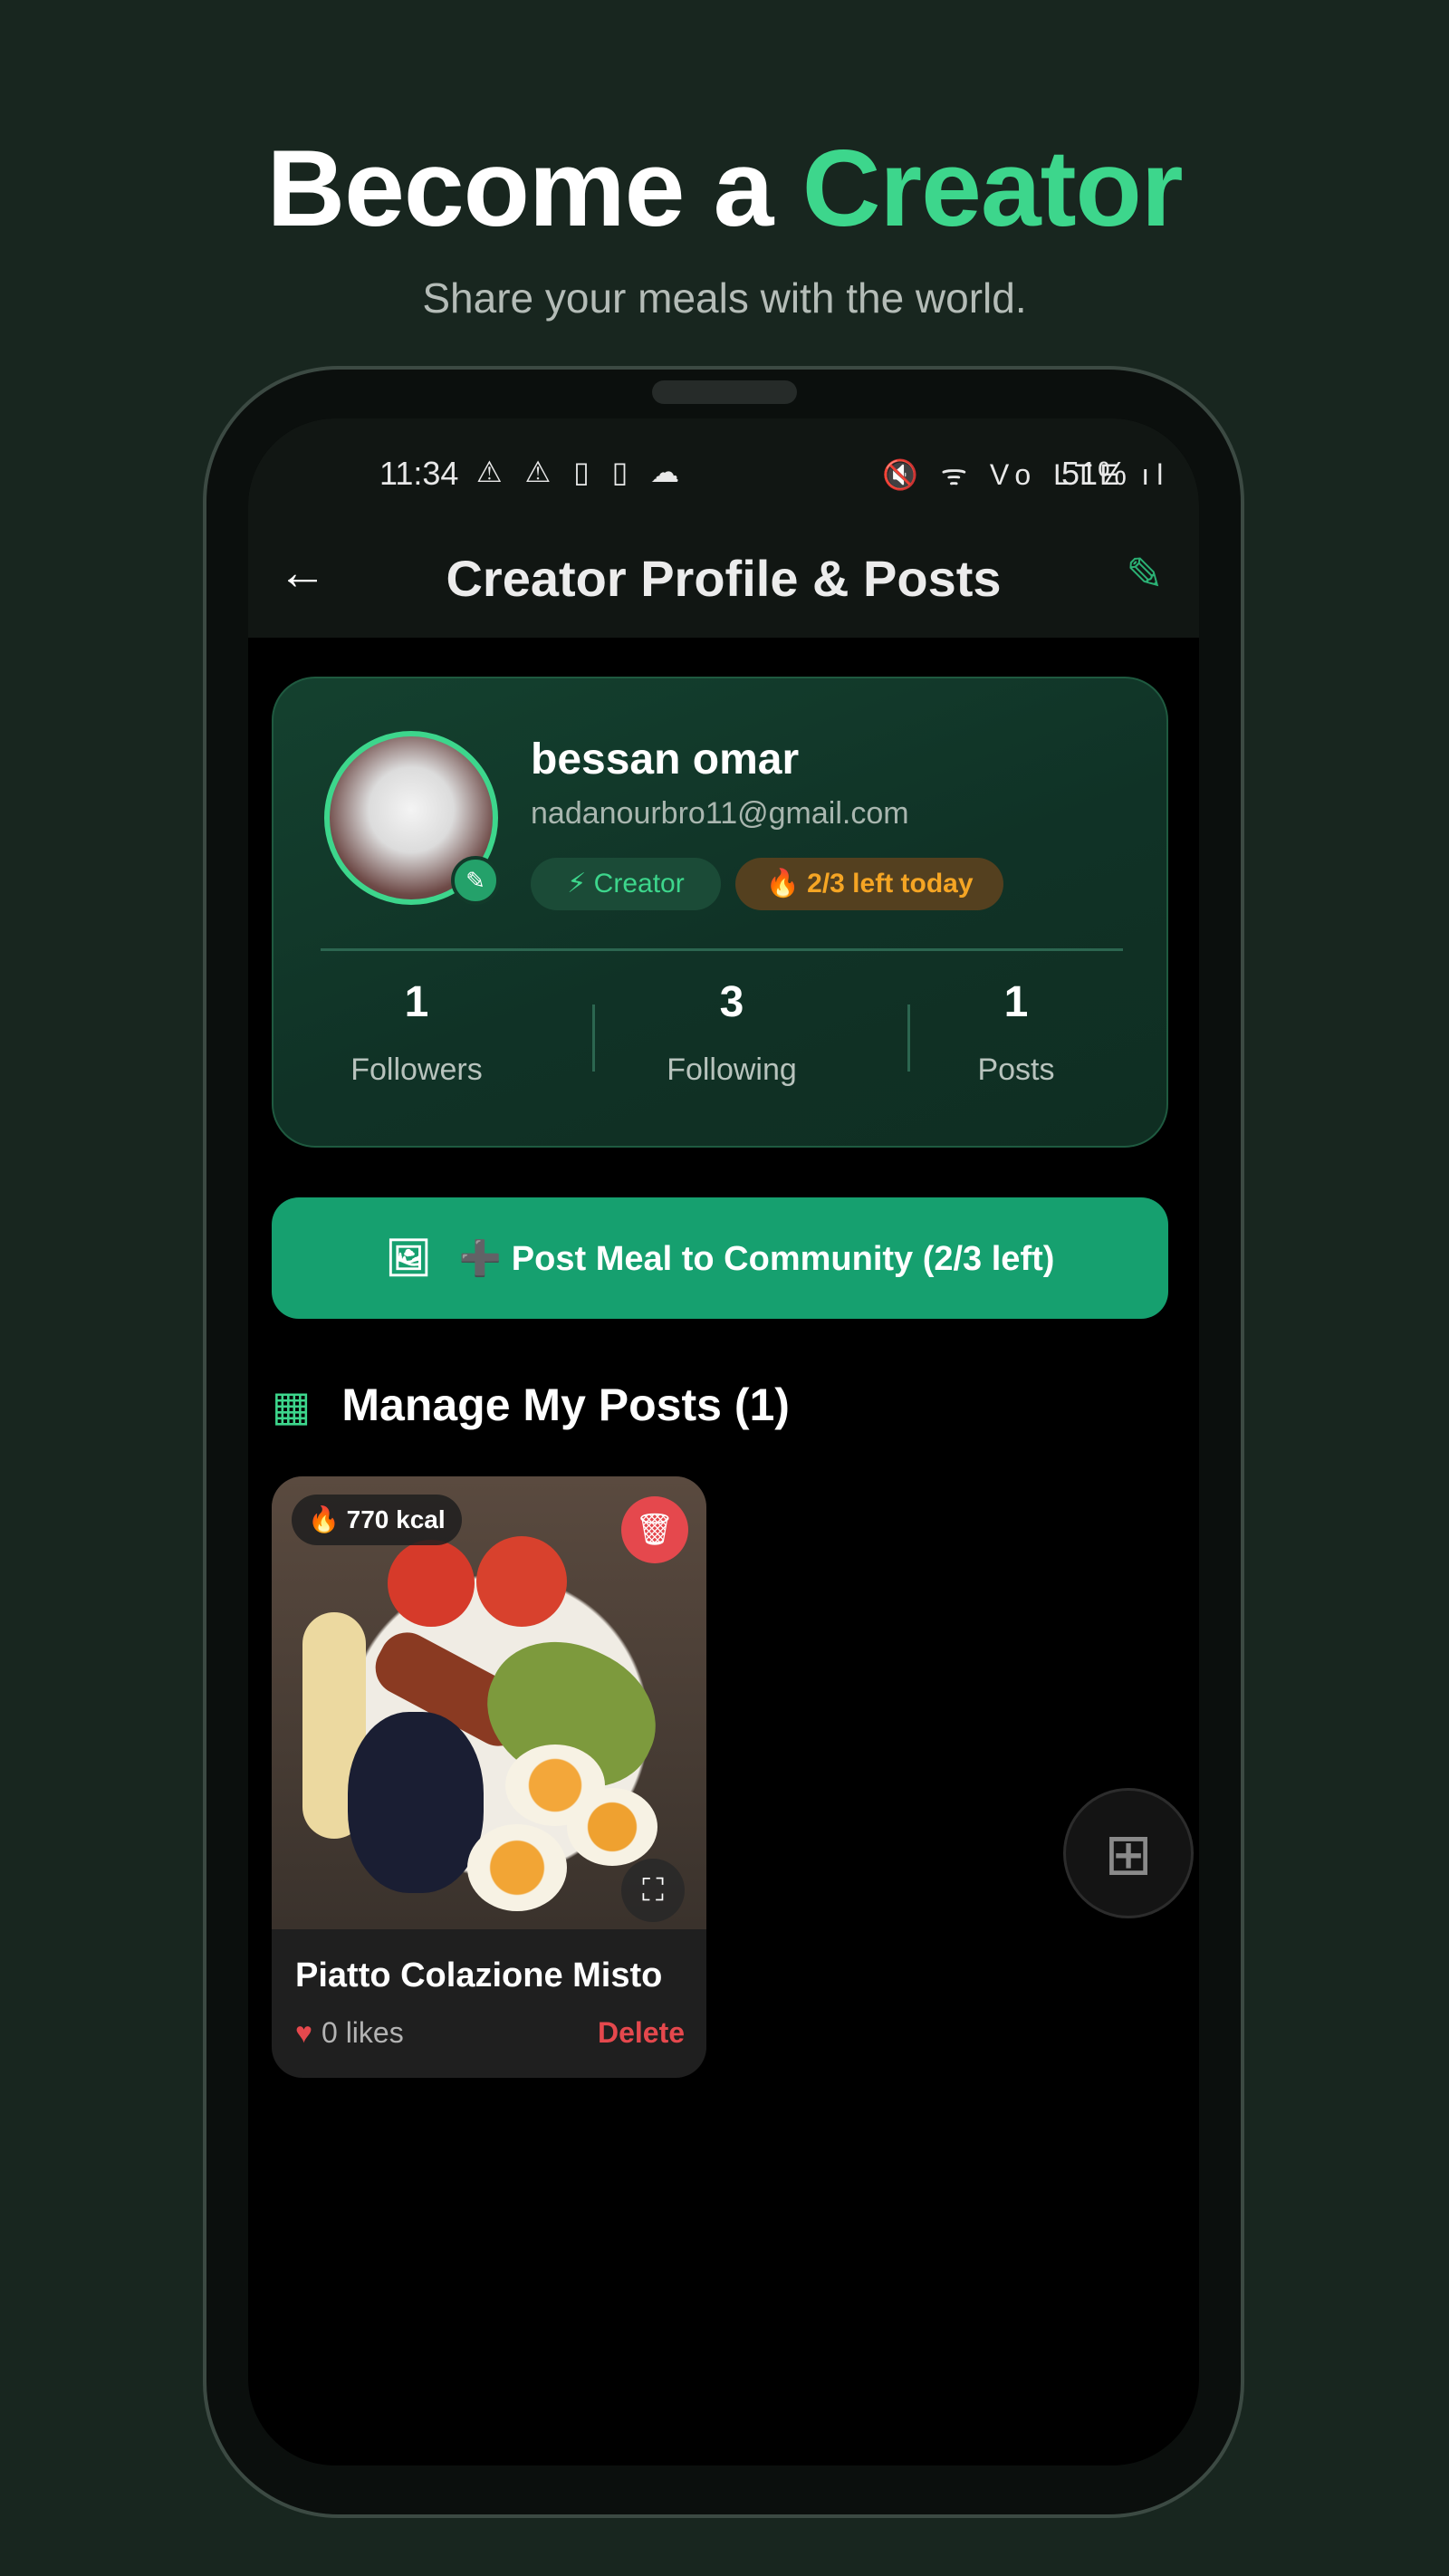  I want to click on card-divider, so click(722, 949).